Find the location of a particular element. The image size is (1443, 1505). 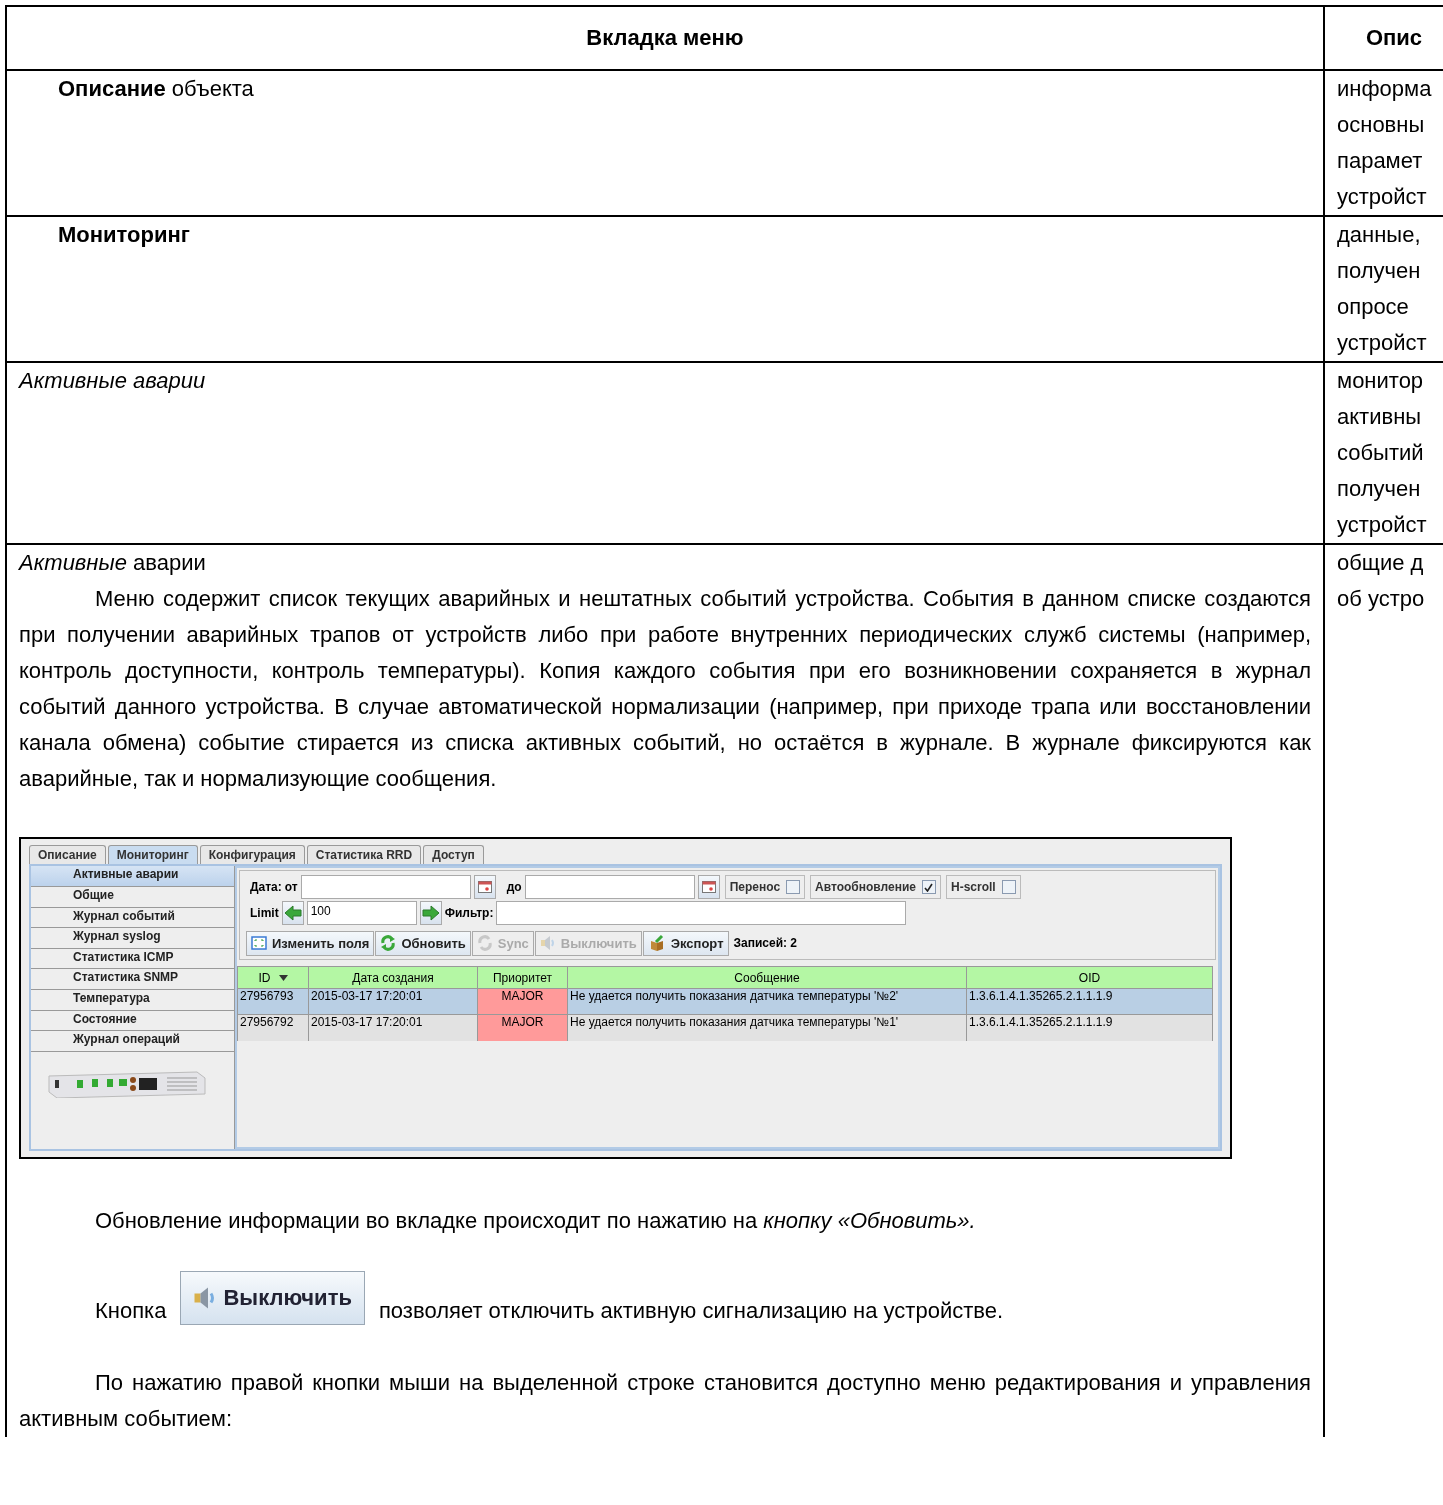

row-title: Описание объекта is located at coordinates (155, 89).